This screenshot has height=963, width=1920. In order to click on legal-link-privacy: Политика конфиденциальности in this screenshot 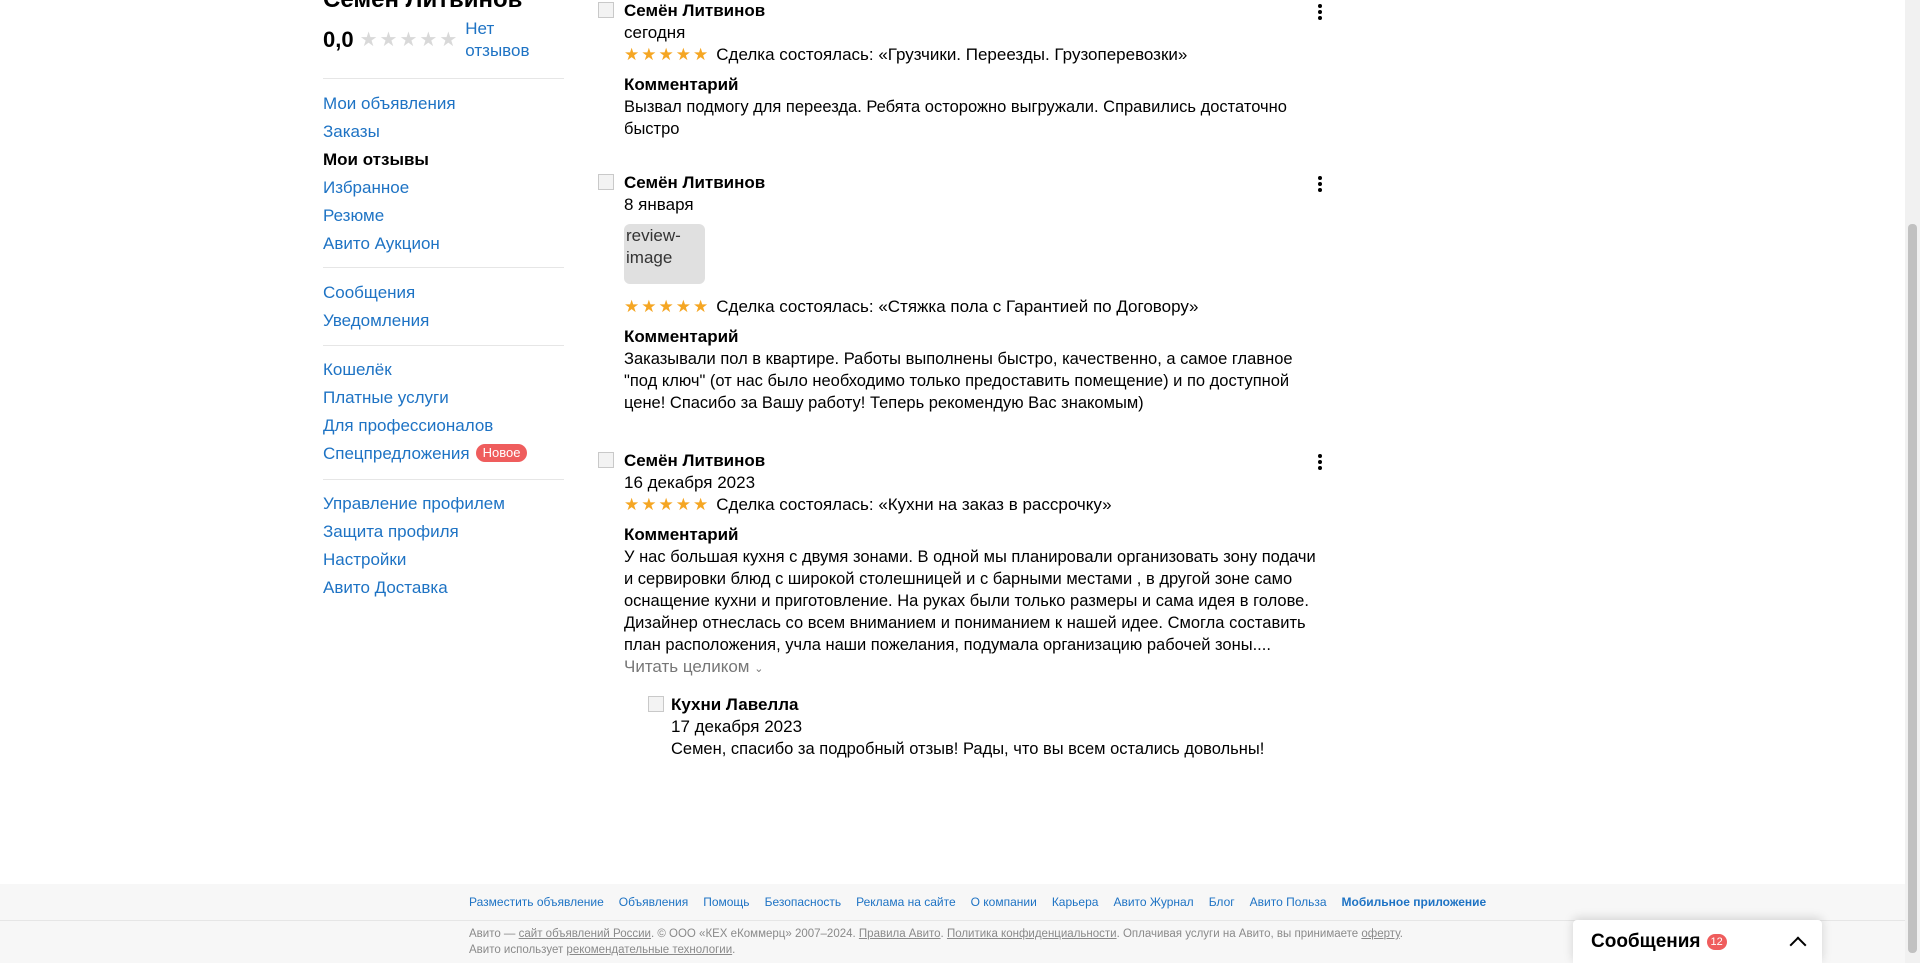, I will do `click(1032, 934)`.